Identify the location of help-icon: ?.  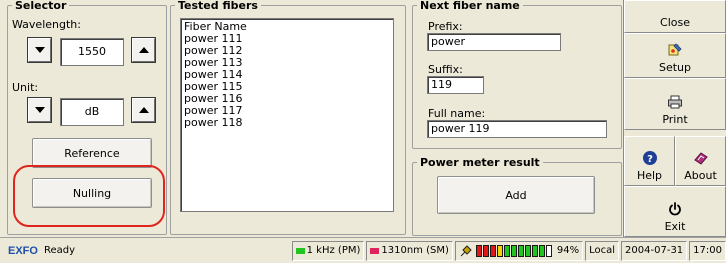
(650, 158).